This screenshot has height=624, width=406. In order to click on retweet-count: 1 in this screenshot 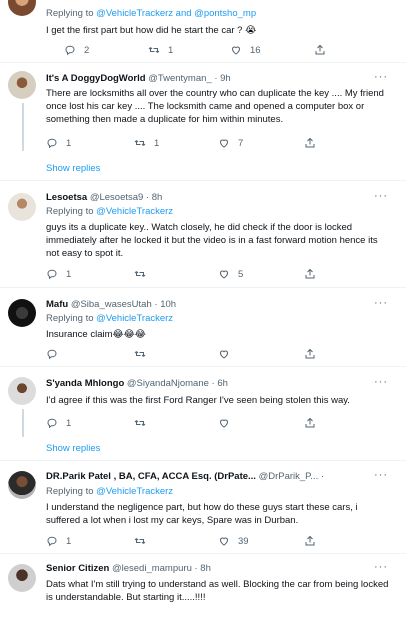, I will do `click(157, 143)`.